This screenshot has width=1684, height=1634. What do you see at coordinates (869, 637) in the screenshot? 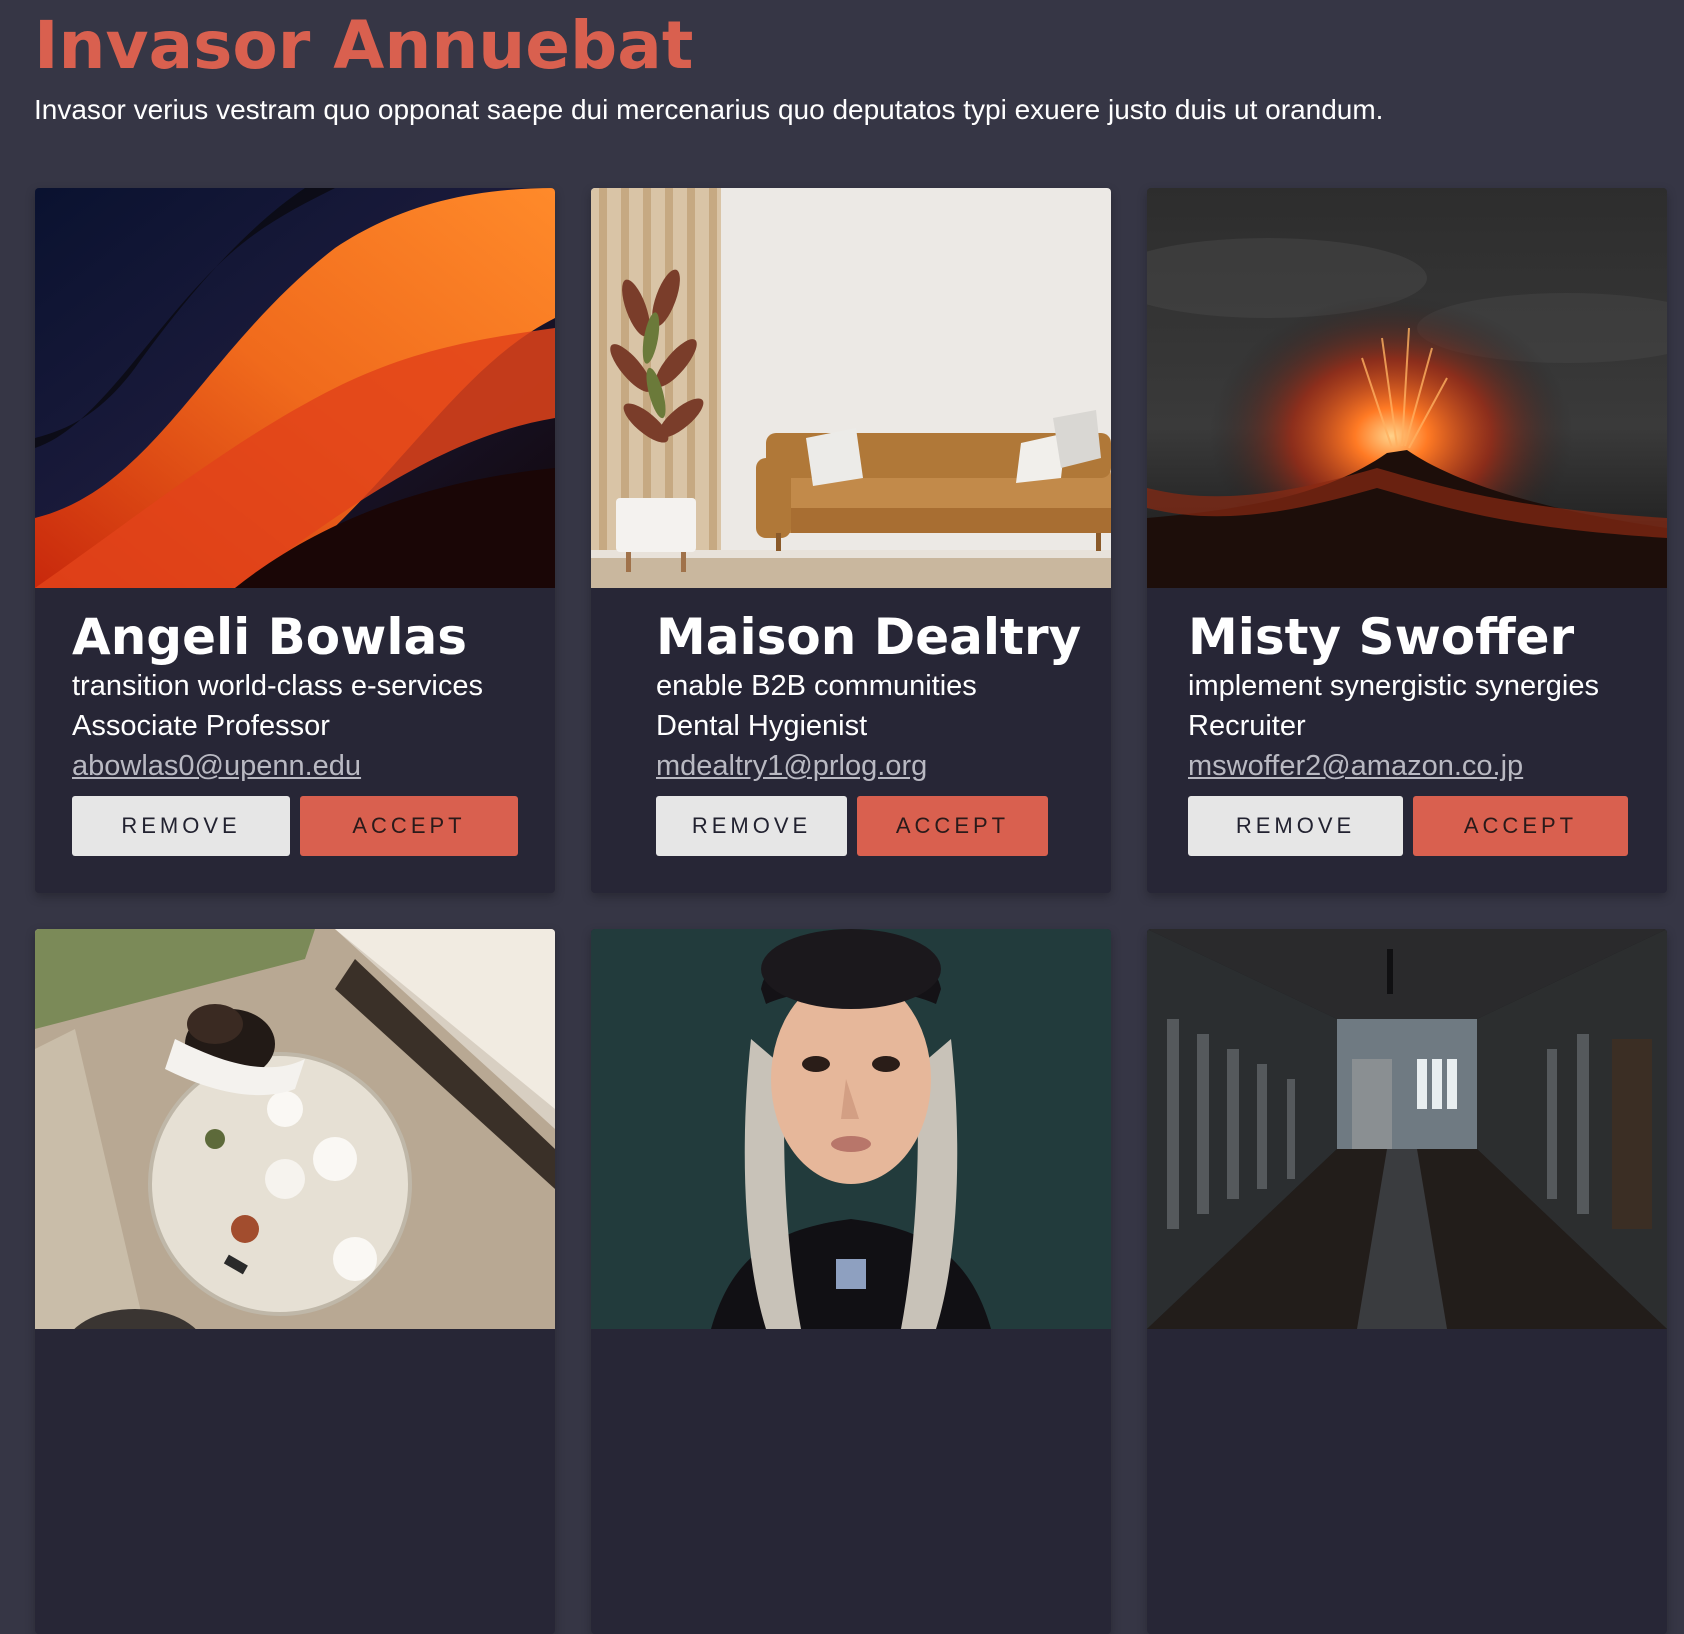
I see `card-name: Maison Dealtry` at bounding box center [869, 637].